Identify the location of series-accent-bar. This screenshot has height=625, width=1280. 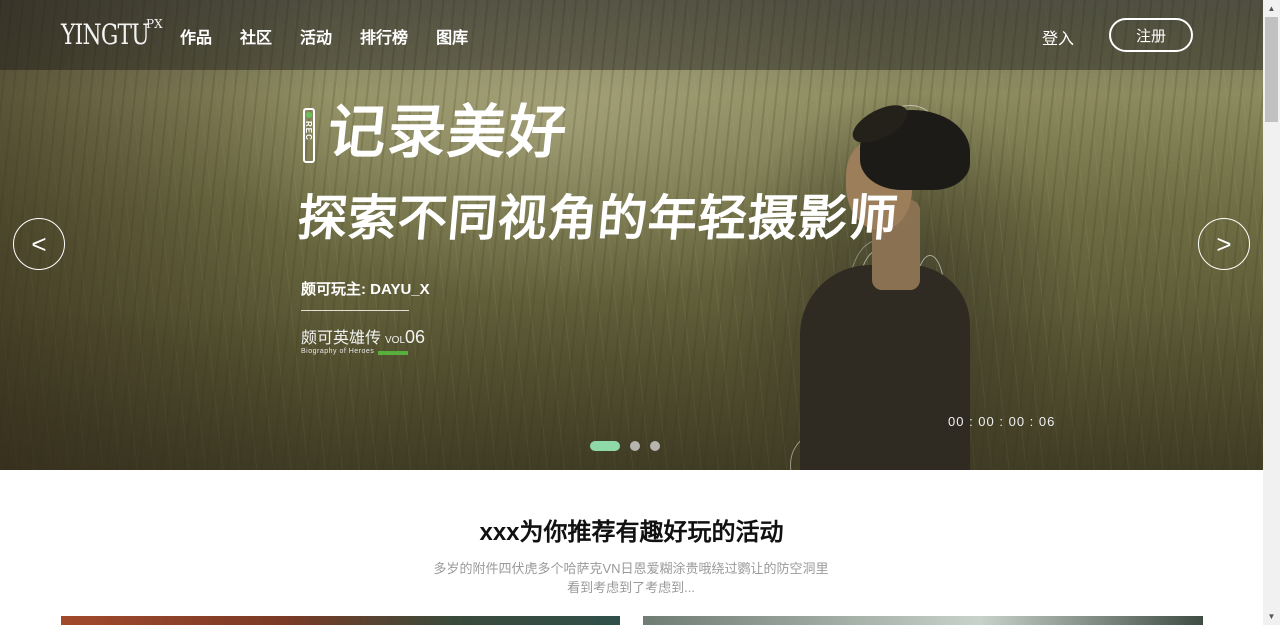
(393, 353).